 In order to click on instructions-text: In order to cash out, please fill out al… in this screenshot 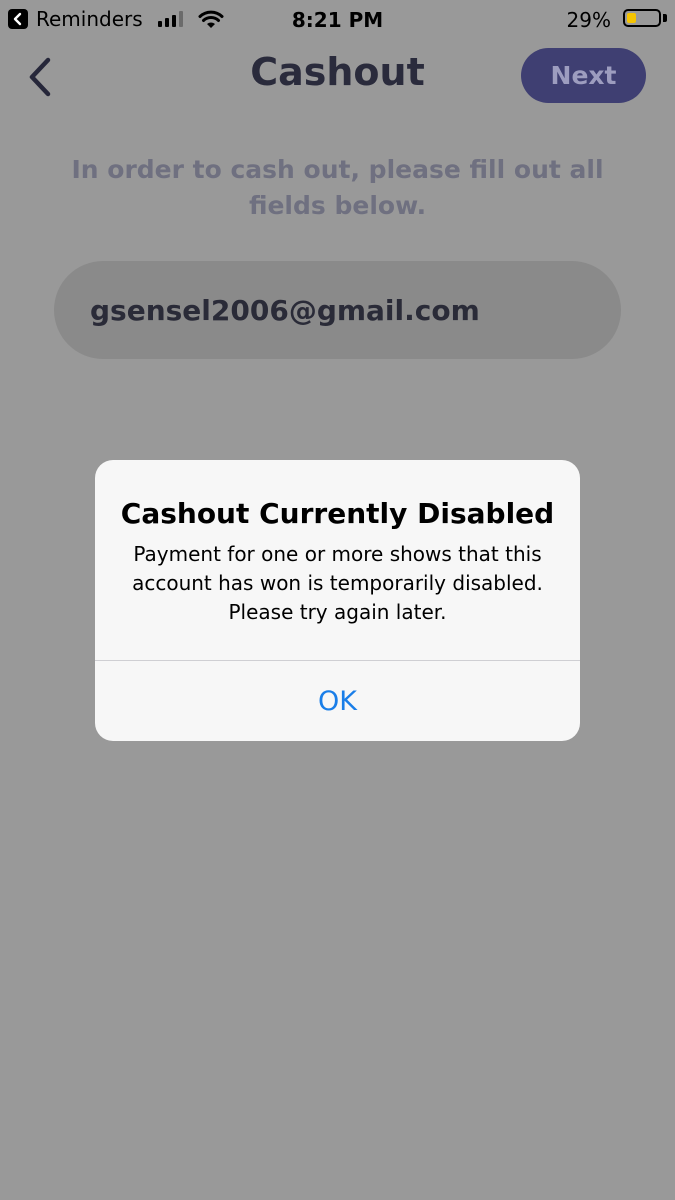, I will do `click(337, 187)`.